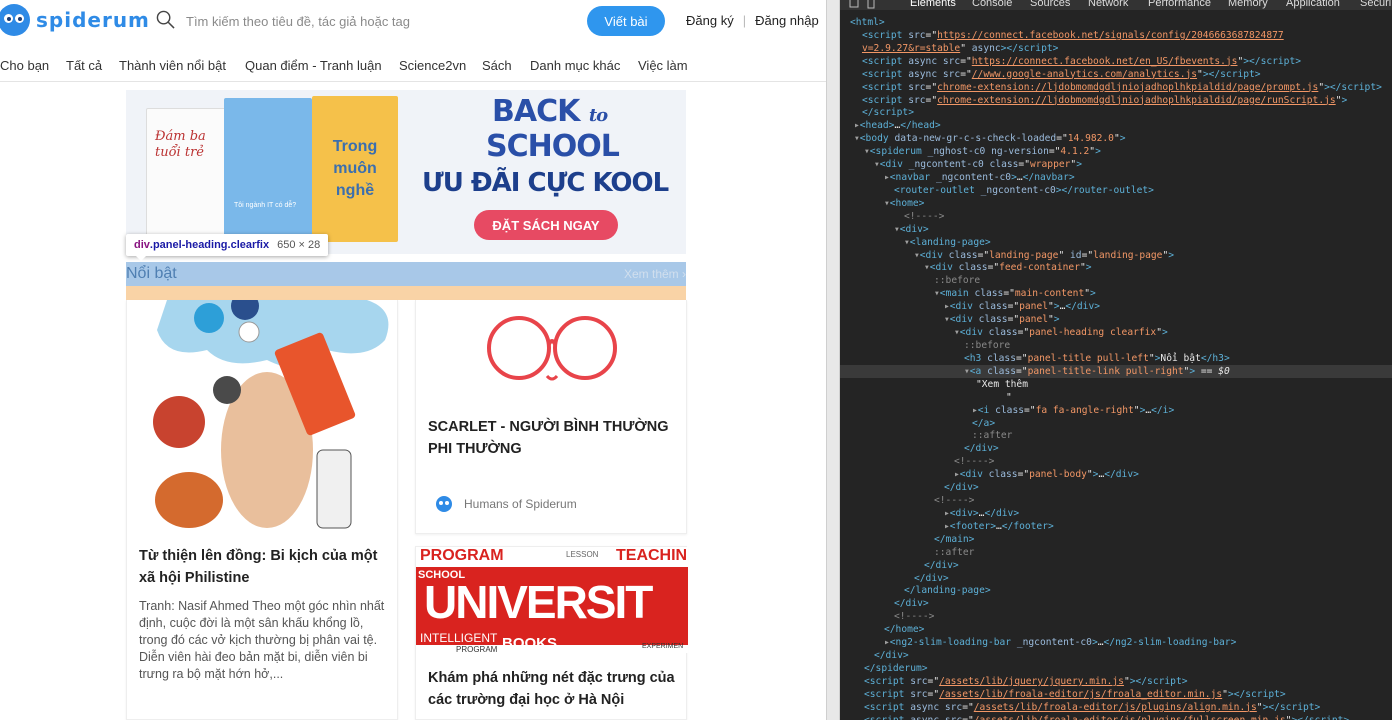 The height and width of the screenshot is (720, 1392). I want to click on dom-node-line: ▸<i class="fa fa-angle-right">…</i>, so click(1116, 410).